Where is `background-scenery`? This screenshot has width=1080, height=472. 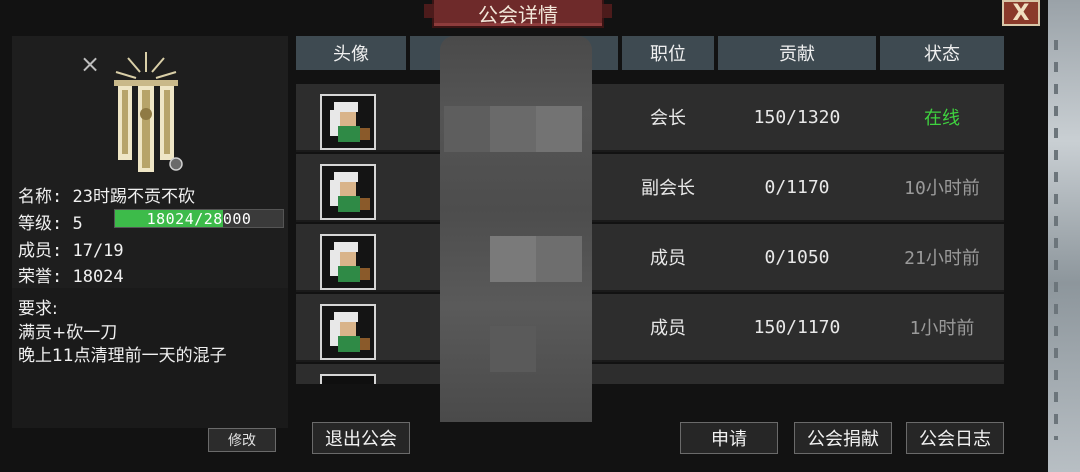 background-scenery is located at coordinates (1064, 236).